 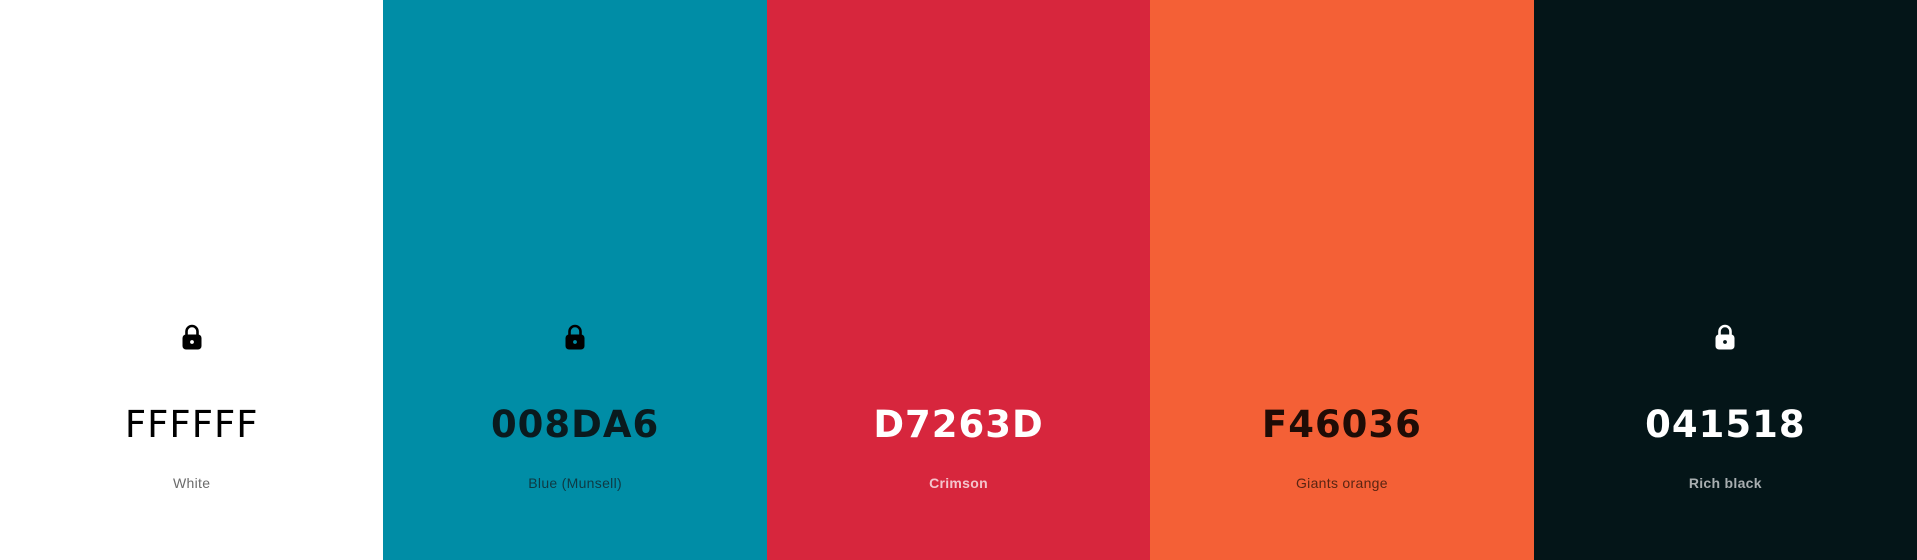 What do you see at coordinates (1725, 483) in the screenshot?
I see `color-name: Rich black` at bounding box center [1725, 483].